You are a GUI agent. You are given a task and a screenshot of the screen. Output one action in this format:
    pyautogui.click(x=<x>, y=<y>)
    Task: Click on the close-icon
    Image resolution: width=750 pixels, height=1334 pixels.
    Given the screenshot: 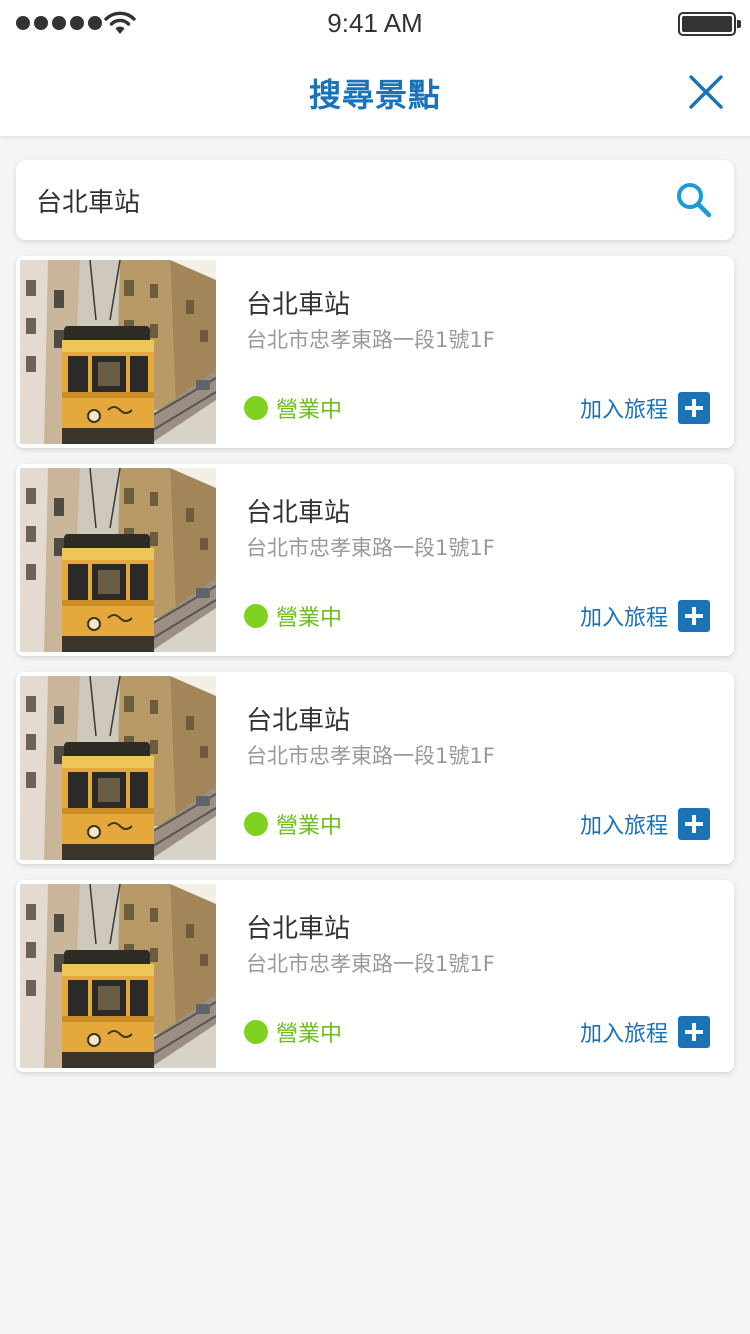 What is the action you would take?
    pyautogui.click(x=706, y=92)
    